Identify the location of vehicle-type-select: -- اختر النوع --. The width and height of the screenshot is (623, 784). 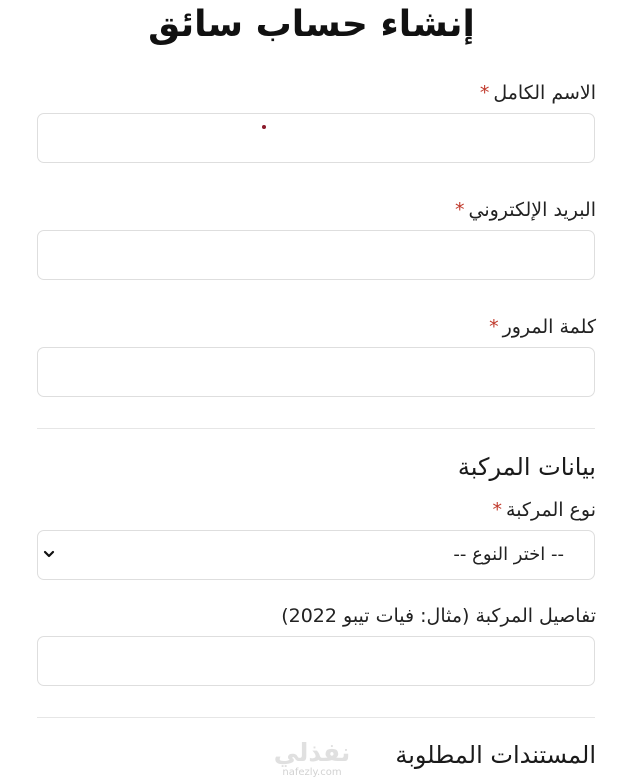
(316, 555).